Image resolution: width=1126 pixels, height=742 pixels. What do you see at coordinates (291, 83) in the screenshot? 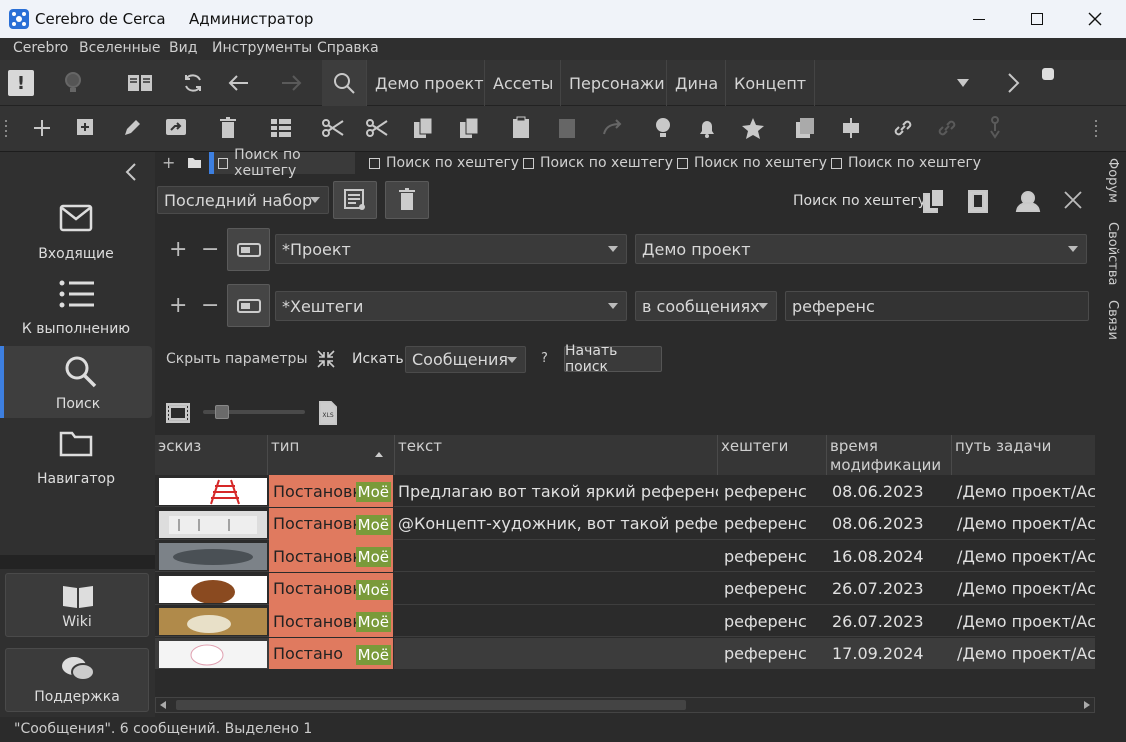
I see `forward-arrow-icon` at bounding box center [291, 83].